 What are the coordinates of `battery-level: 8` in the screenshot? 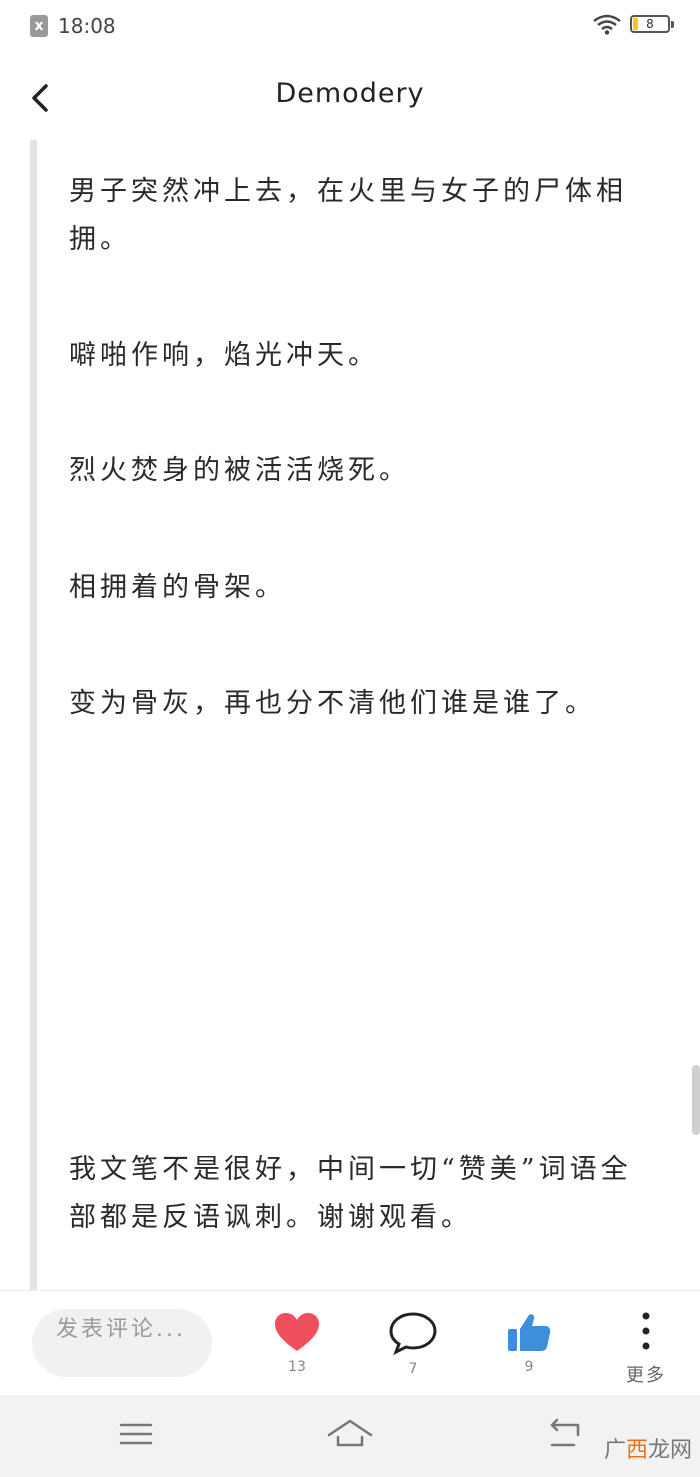 It's located at (650, 24).